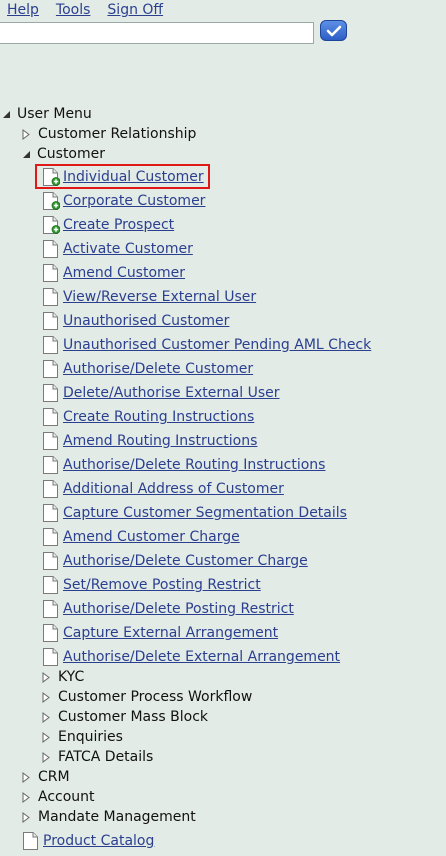  I want to click on product-catalog-item: Product Catalog, so click(88, 841).